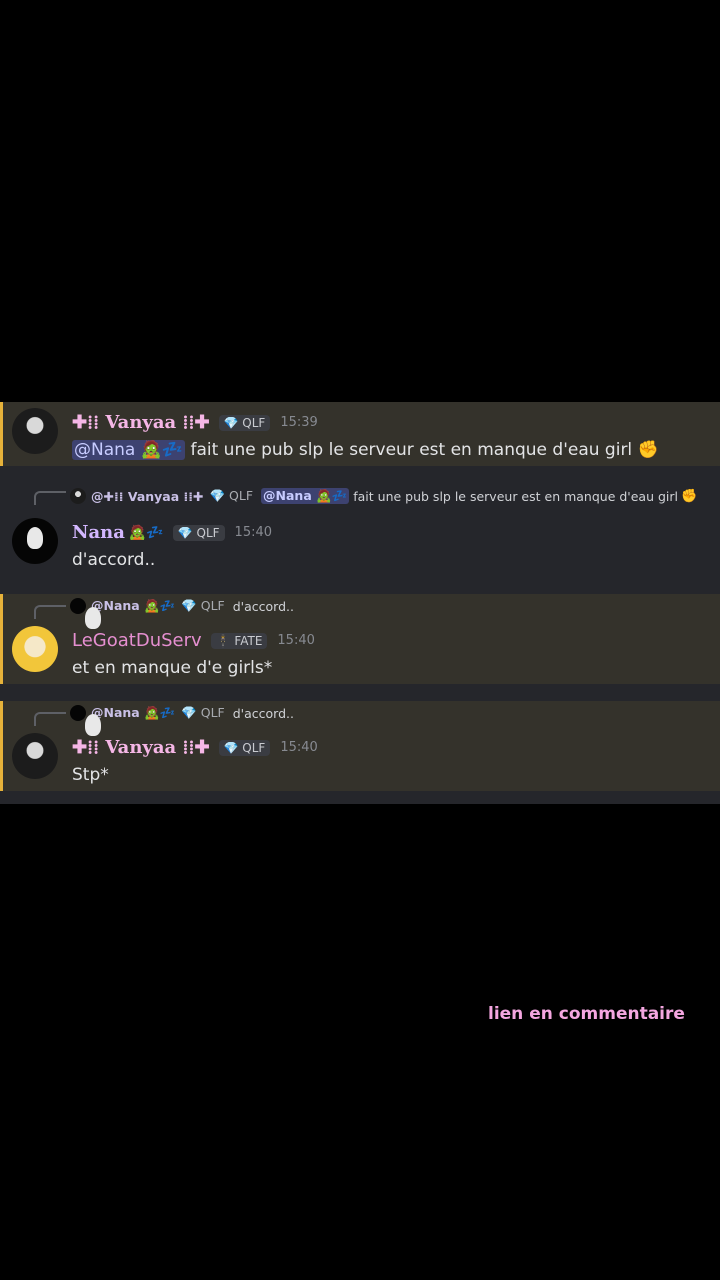  I want to click on message-header: Nana 🧟💤 💎 QLF 15:40, so click(172, 532).